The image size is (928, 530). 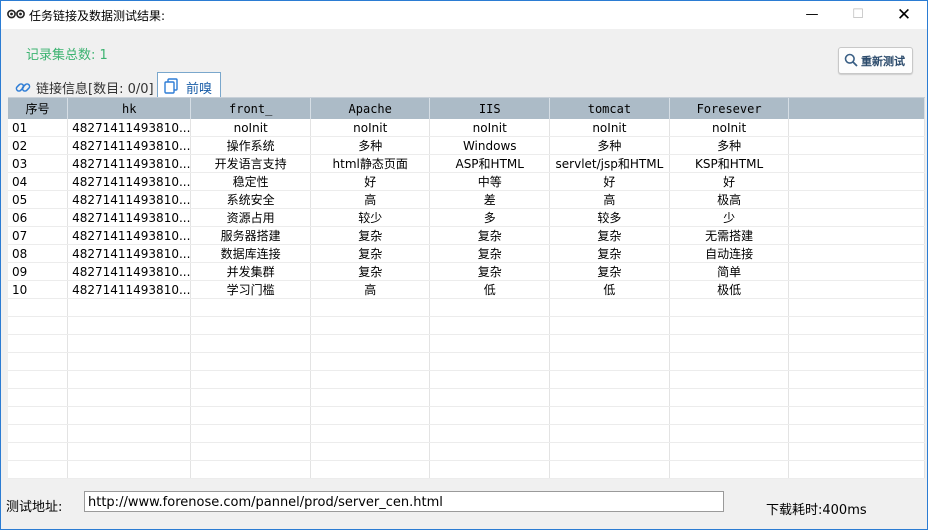 What do you see at coordinates (858, 15) in the screenshot?
I see `maximize-button: ☐` at bounding box center [858, 15].